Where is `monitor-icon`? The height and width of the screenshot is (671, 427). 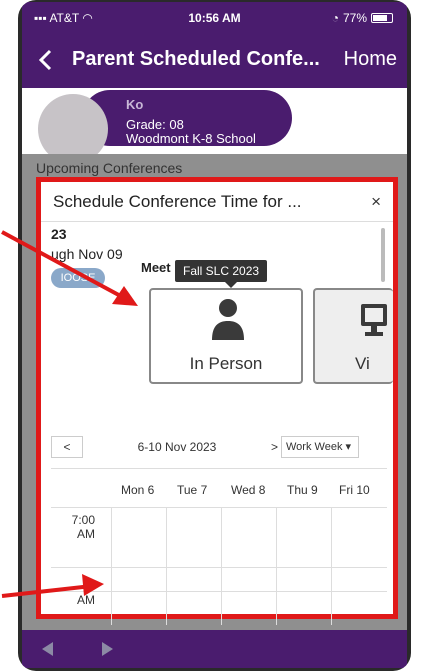 monitor-icon is located at coordinates (374, 320).